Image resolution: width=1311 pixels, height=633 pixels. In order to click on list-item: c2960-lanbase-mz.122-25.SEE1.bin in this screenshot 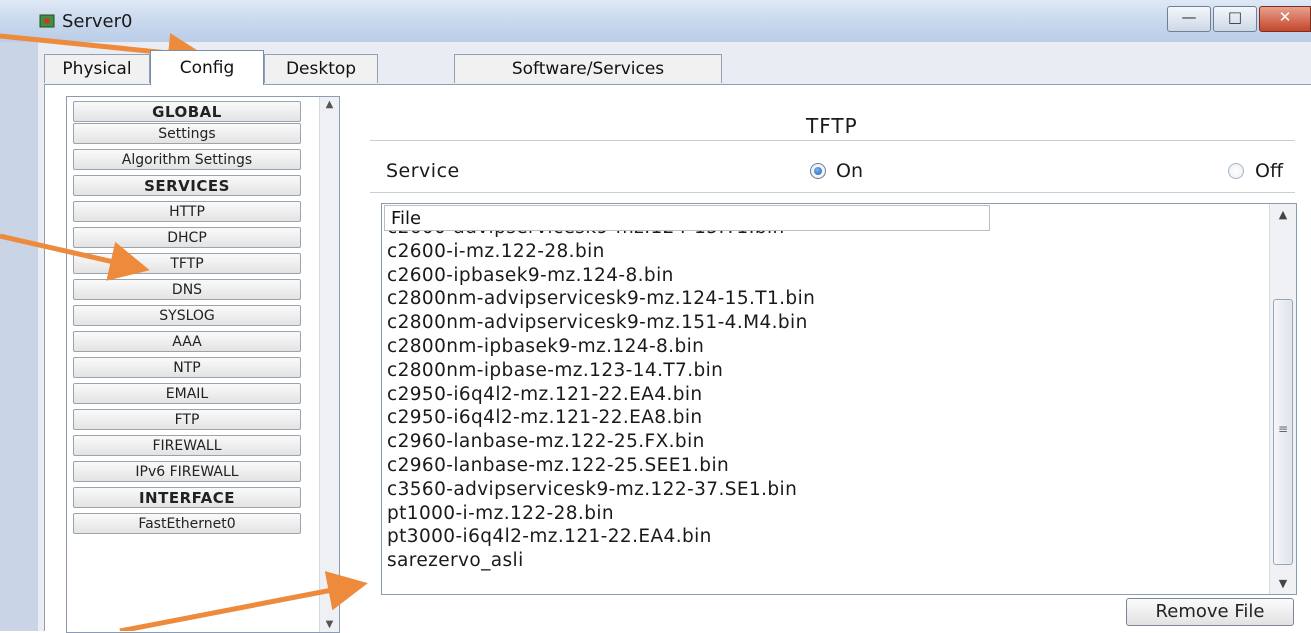, I will do `click(601, 466)`.